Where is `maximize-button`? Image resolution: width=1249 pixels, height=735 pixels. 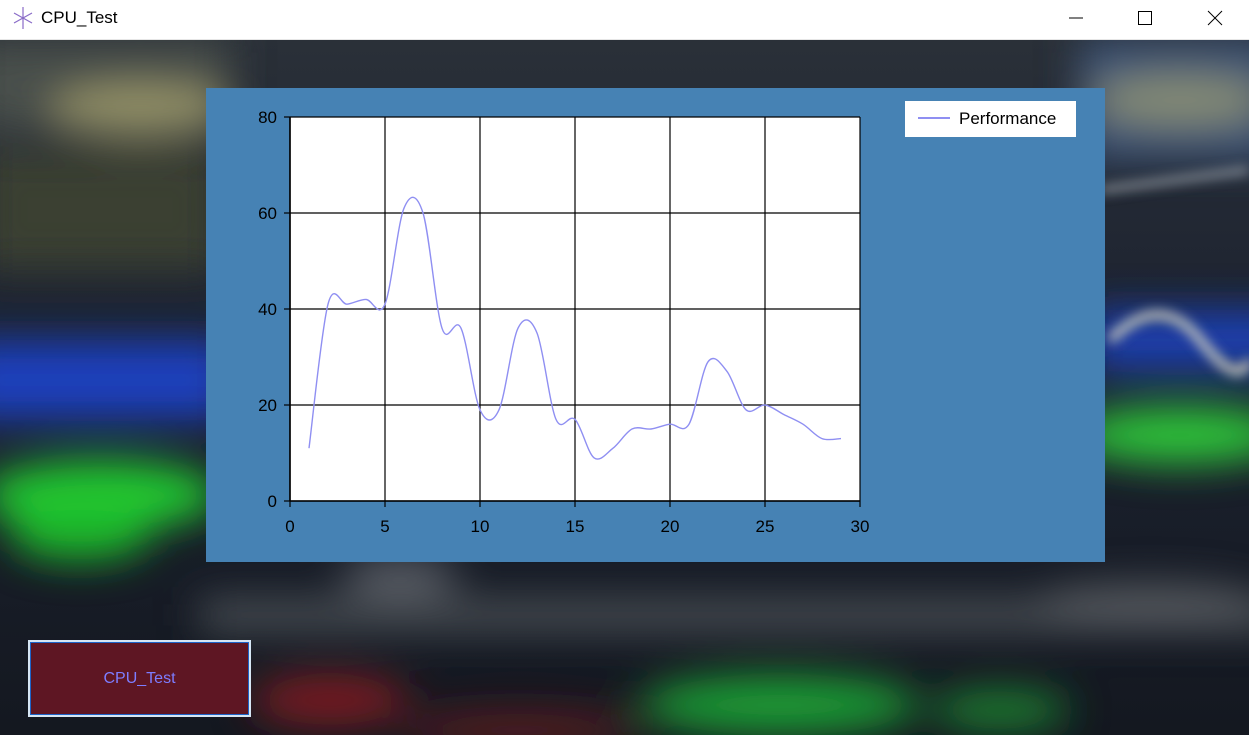
maximize-button is located at coordinates (1145, 18).